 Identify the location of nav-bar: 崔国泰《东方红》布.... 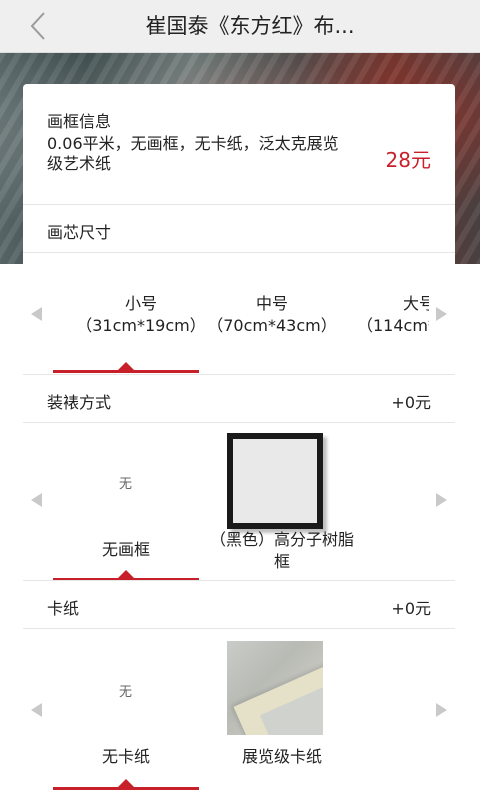
(240, 26).